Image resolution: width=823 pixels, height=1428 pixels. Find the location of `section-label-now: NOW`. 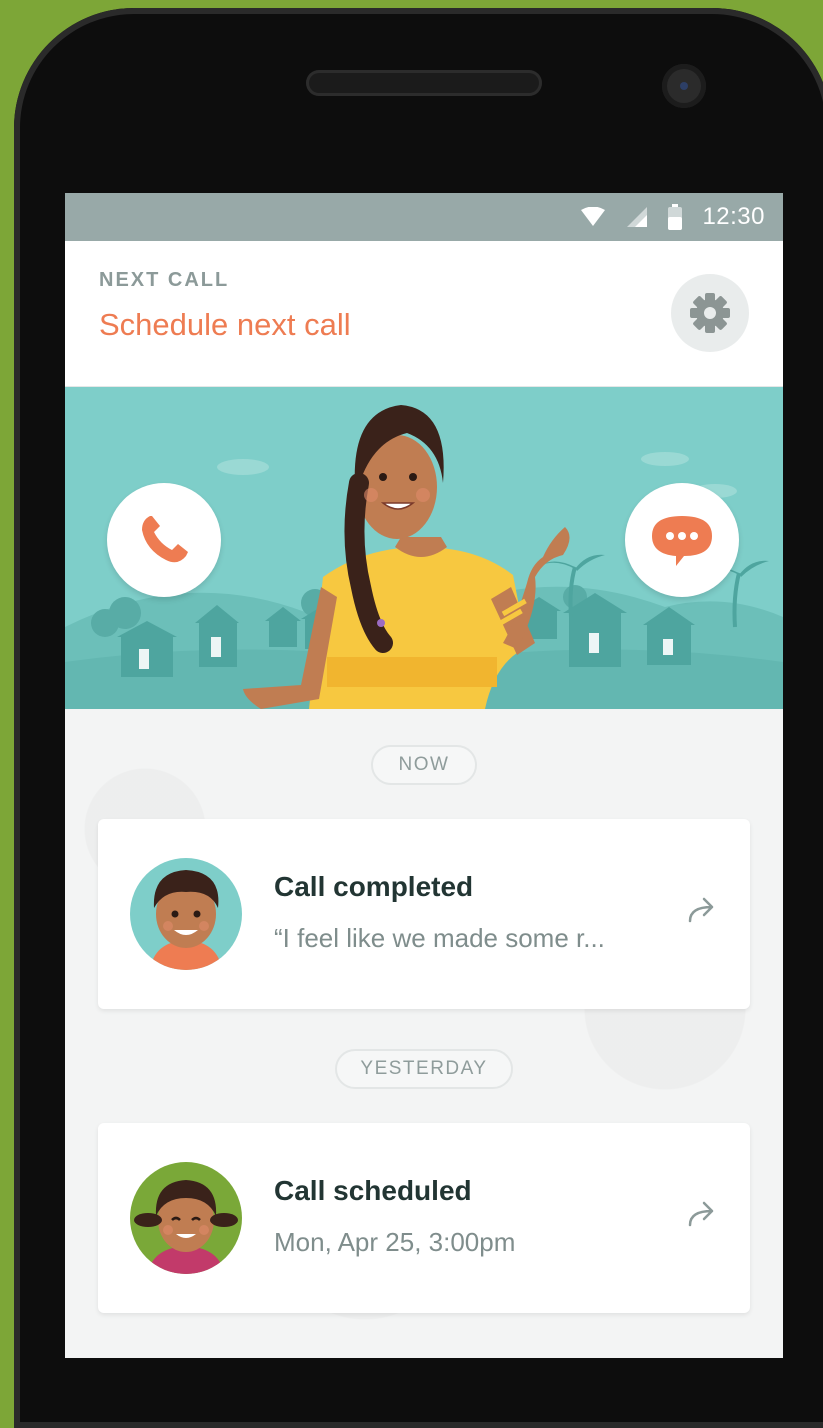

section-label-now: NOW is located at coordinates (424, 765).